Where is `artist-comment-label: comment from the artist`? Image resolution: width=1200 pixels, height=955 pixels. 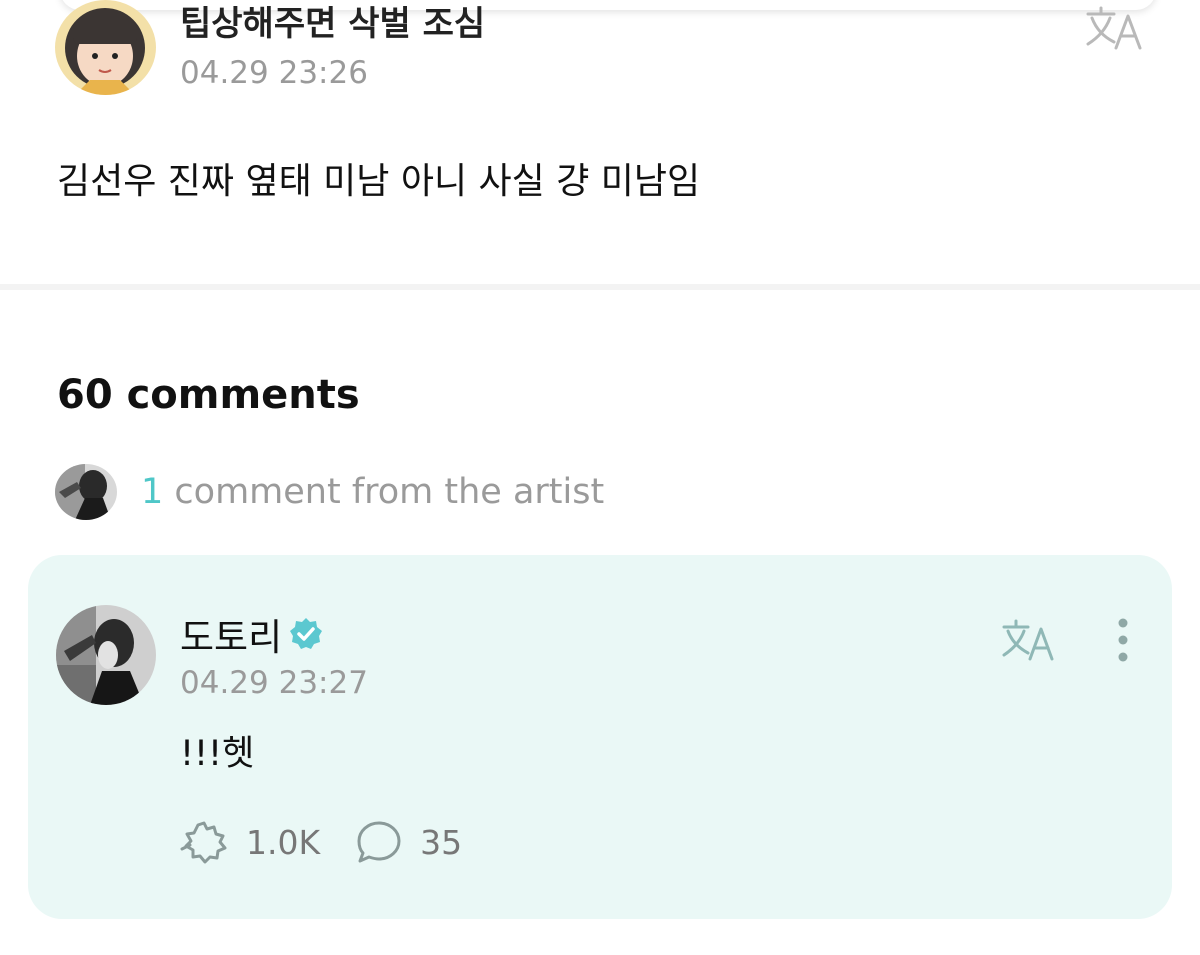 artist-comment-label: comment from the artist is located at coordinates (384, 492).